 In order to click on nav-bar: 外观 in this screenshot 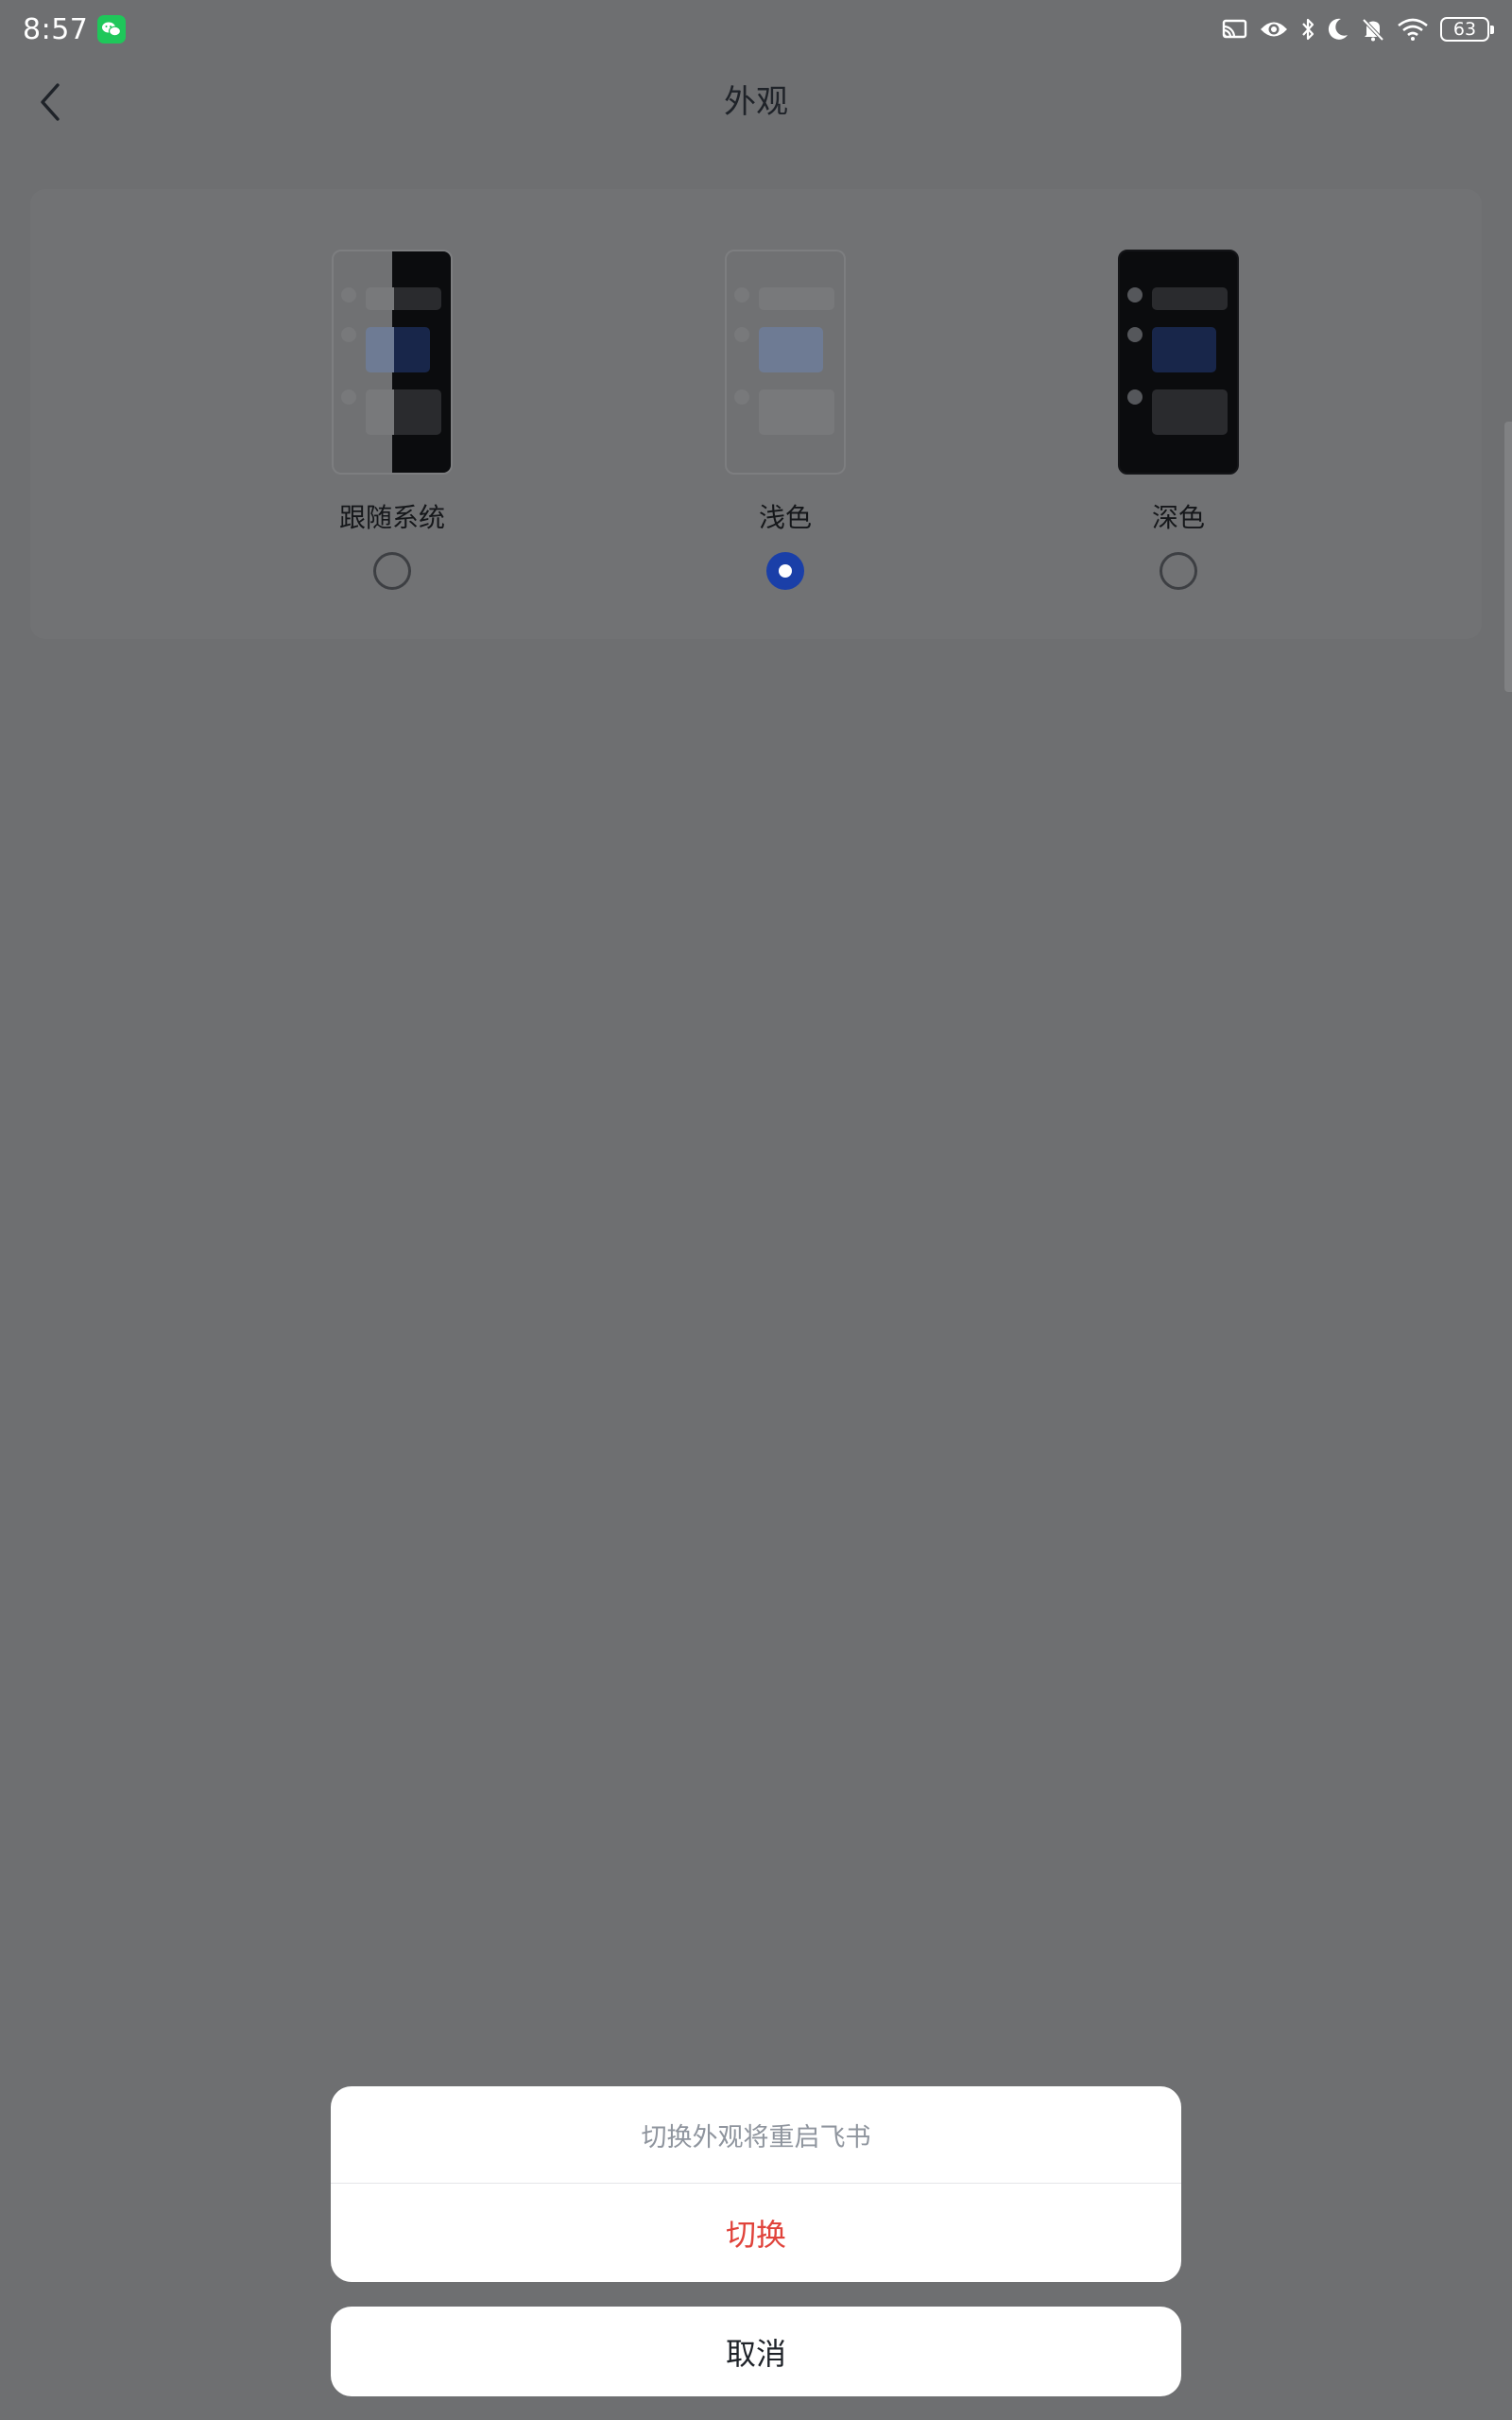, I will do `click(756, 103)`.